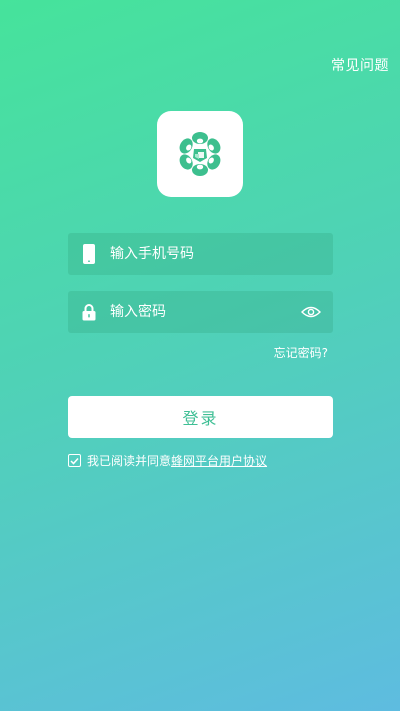 This screenshot has width=400, height=711. I want to click on user-agreement-link: 蜂网平台用户协议, so click(219, 460).